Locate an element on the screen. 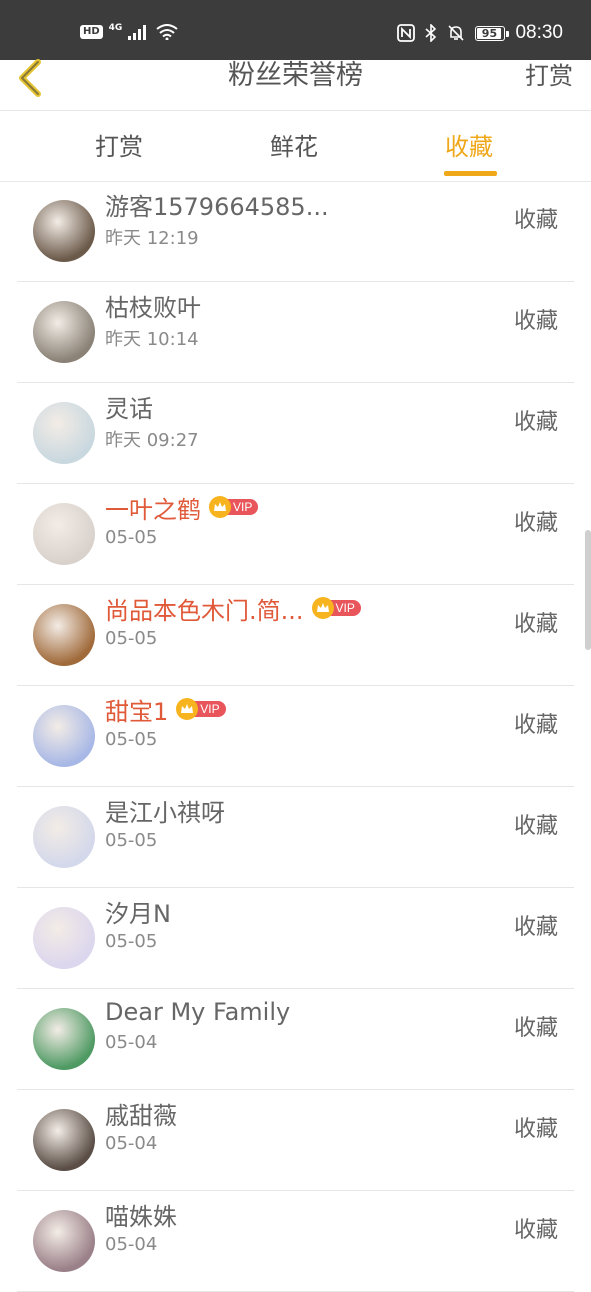 The image size is (591, 1292). list-item: 尚品本色木门.简... VIP 05-05 收藏 is located at coordinates (295, 635).